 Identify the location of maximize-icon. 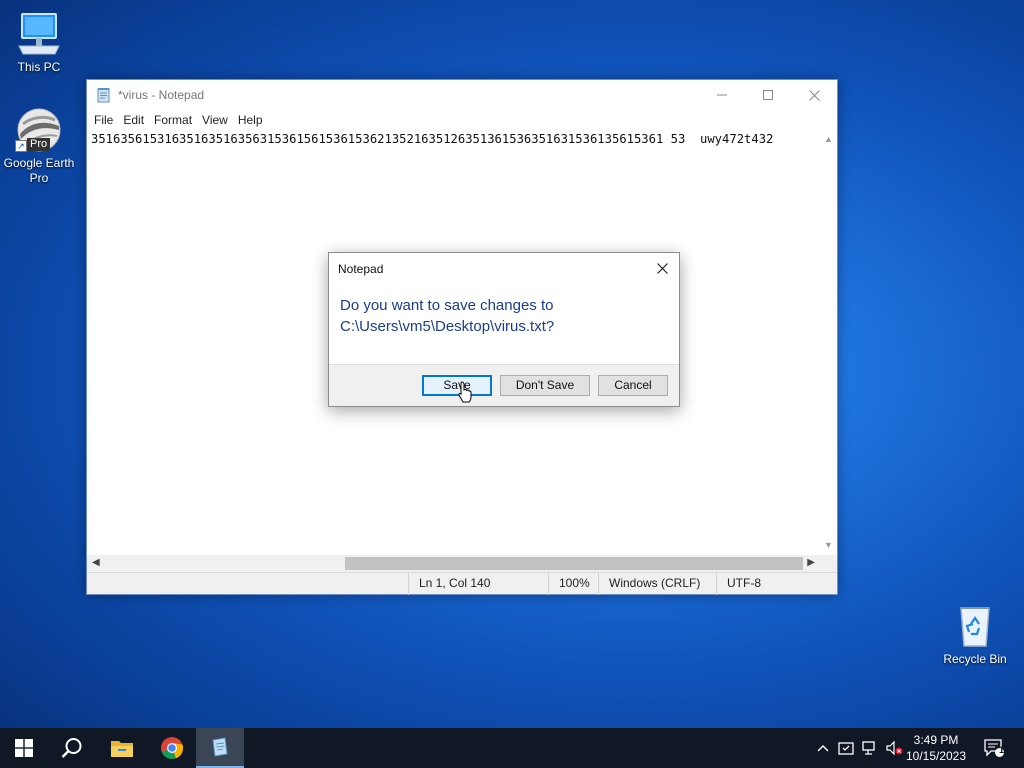
(768, 95).